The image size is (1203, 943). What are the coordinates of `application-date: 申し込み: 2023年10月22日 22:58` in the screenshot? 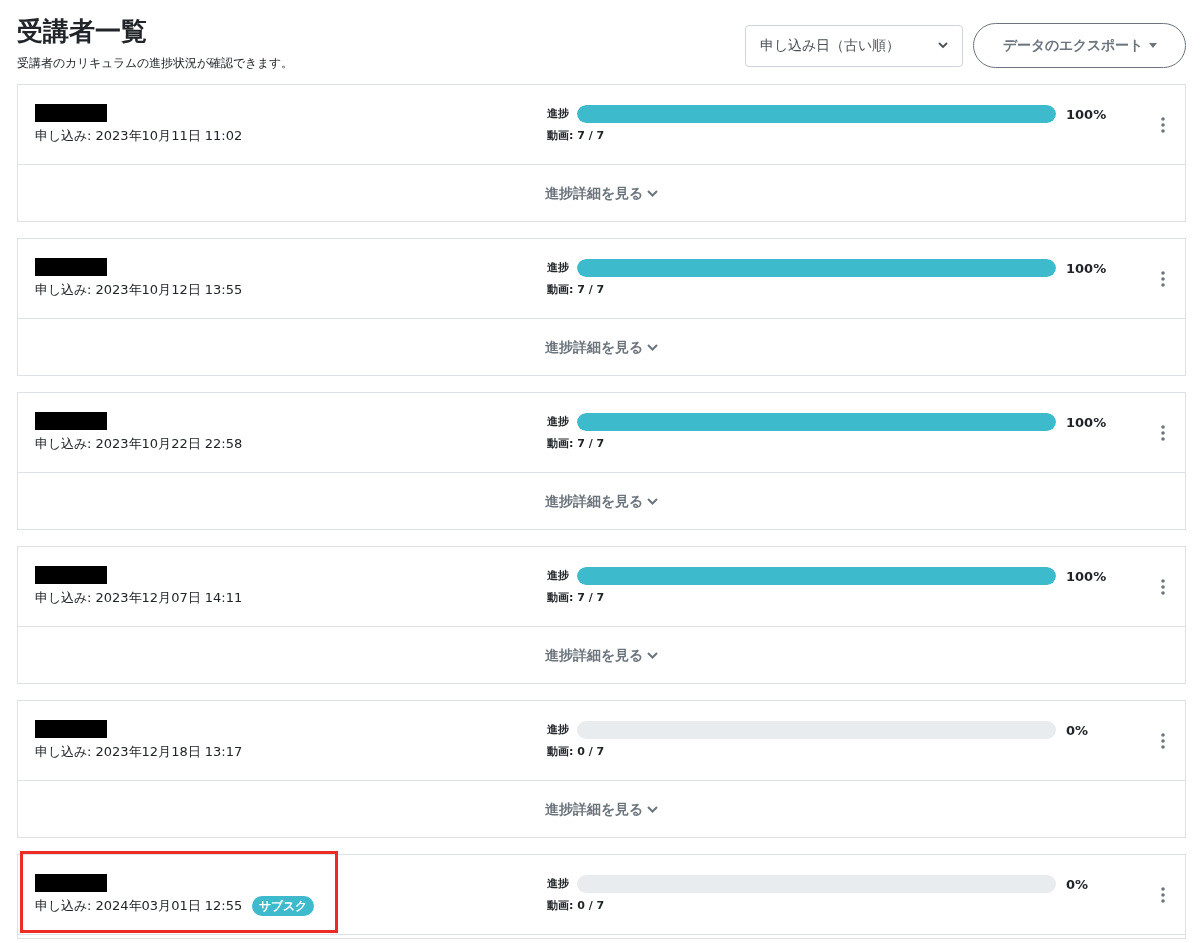 It's located at (139, 443).